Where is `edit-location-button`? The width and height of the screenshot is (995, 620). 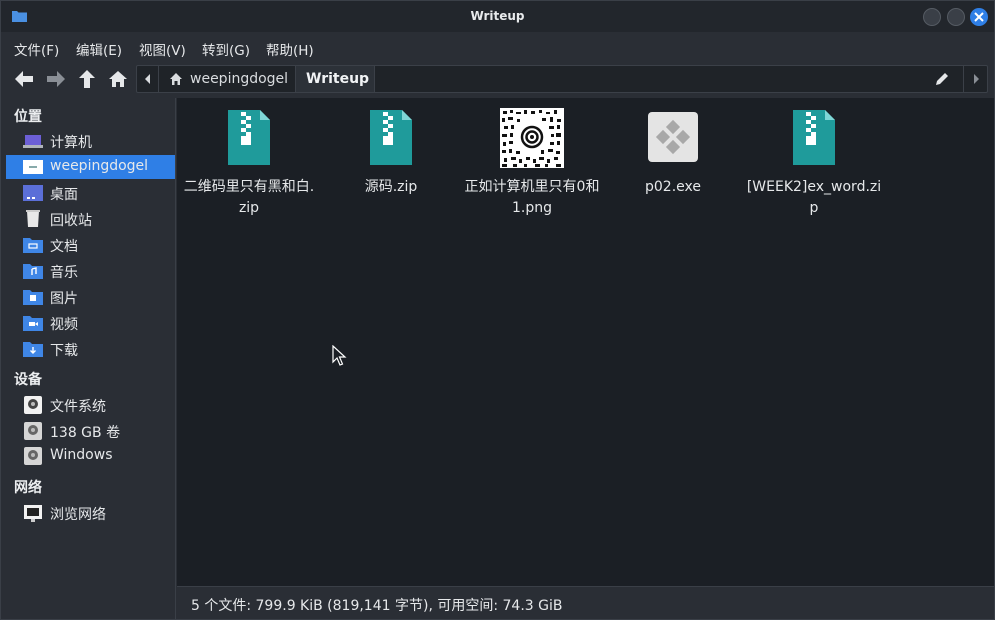
edit-location-button is located at coordinates (942, 79).